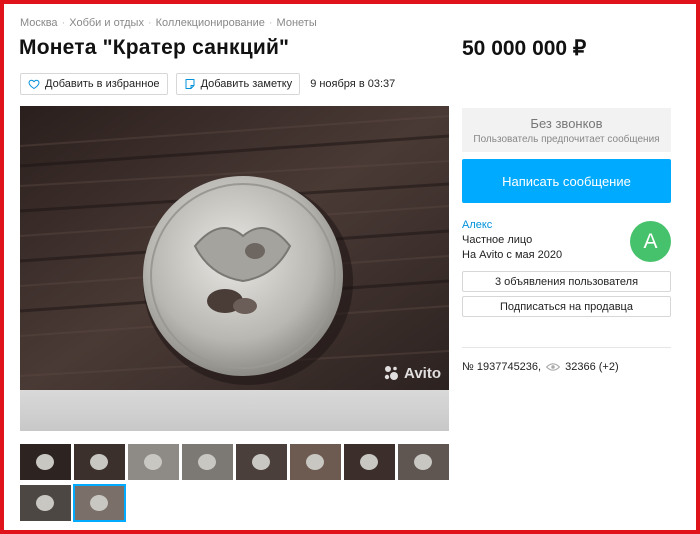 The image size is (700, 534). What do you see at coordinates (234, 410) in the screenshot?
I see `gallery-background` at bounding box center [234, 410].